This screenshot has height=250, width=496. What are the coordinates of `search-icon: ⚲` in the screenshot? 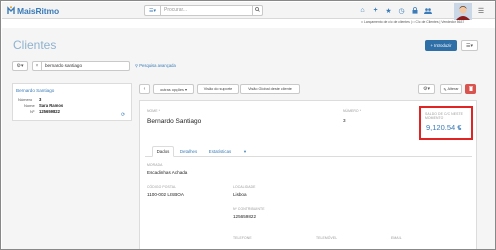 It's located at (137, 65).